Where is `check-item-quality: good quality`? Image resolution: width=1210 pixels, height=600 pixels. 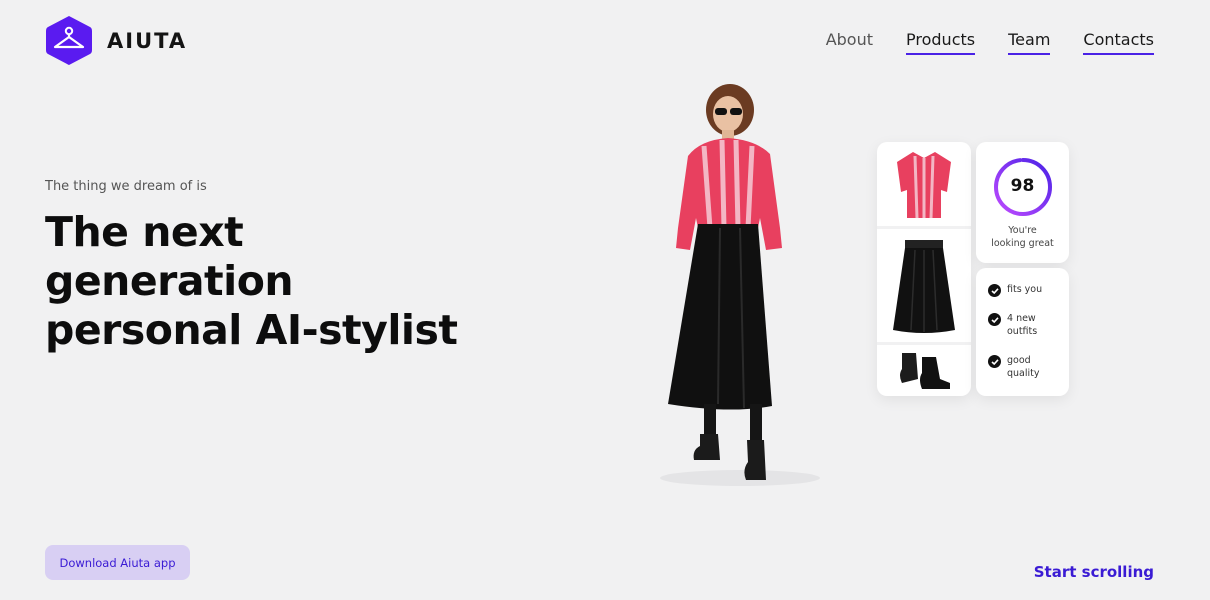 check-item-quality: good quality is located at coordinates (1027, 367).